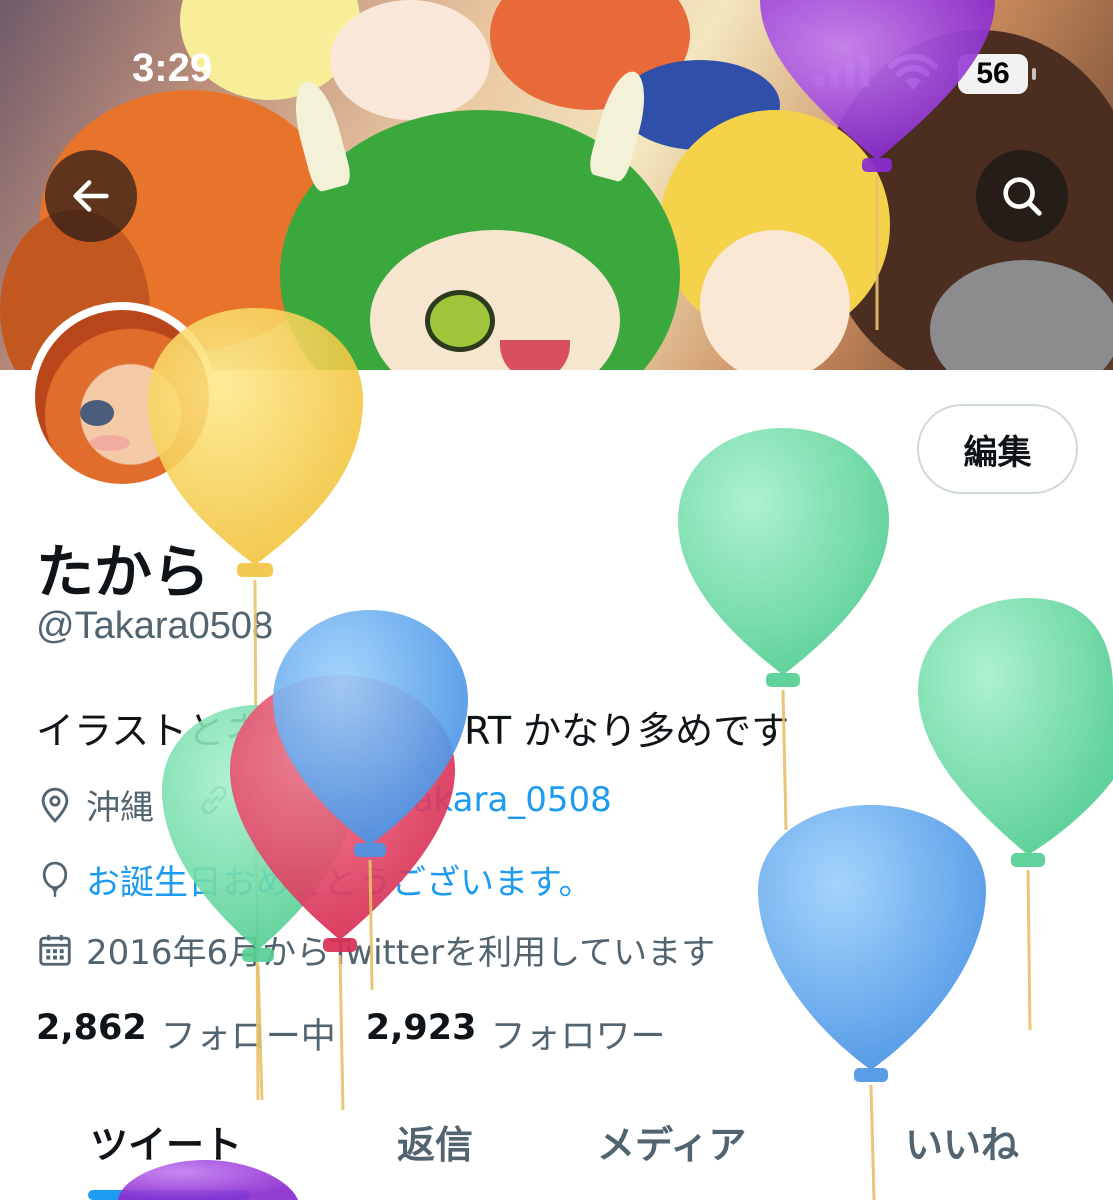  I want to click on balloon-green-right, so click(1015, 814).